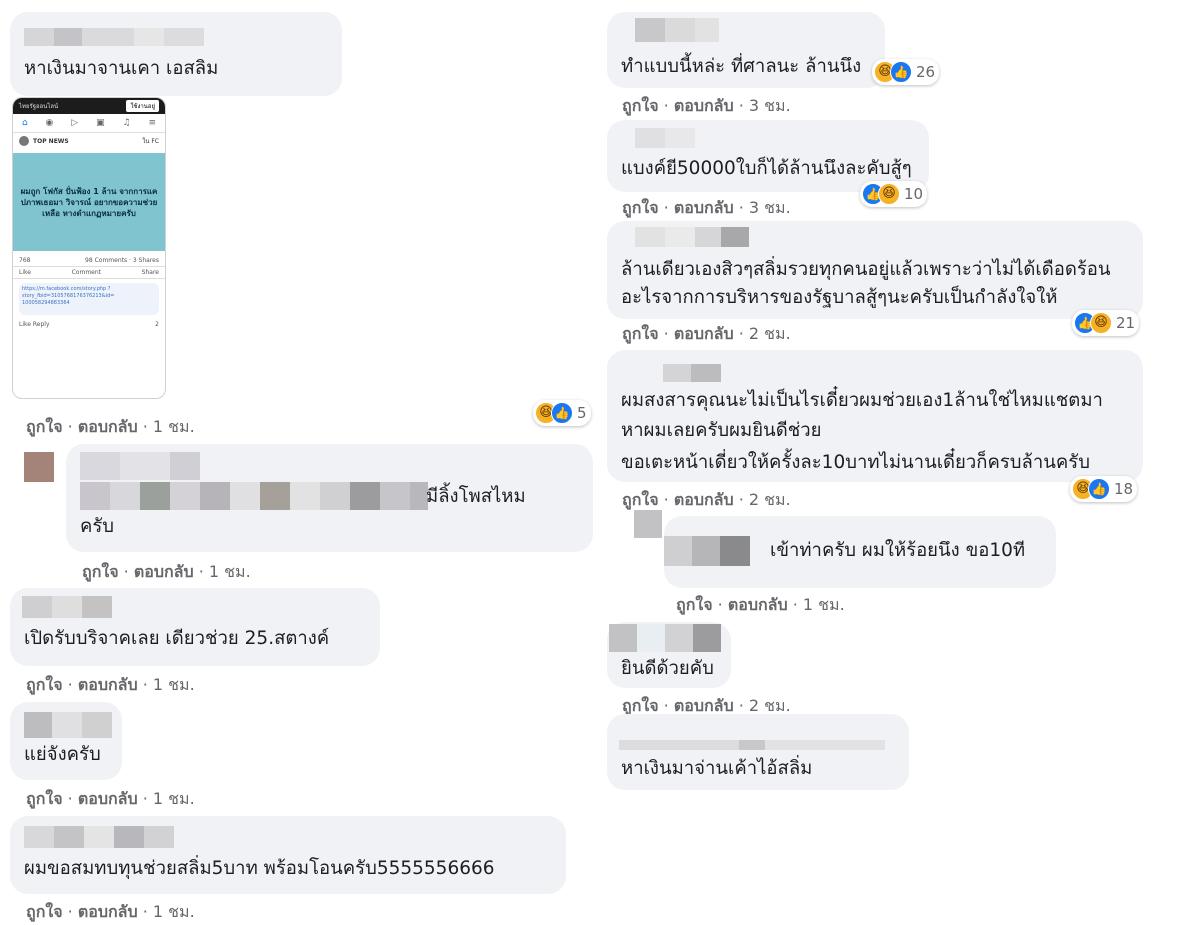 Image resolution: width=1200 pixels, height=925 pixels. What do you see at coordinates (97, 526) in the screenshot?
I see `comment-text: ครับ` at bounding box center [97, 526].